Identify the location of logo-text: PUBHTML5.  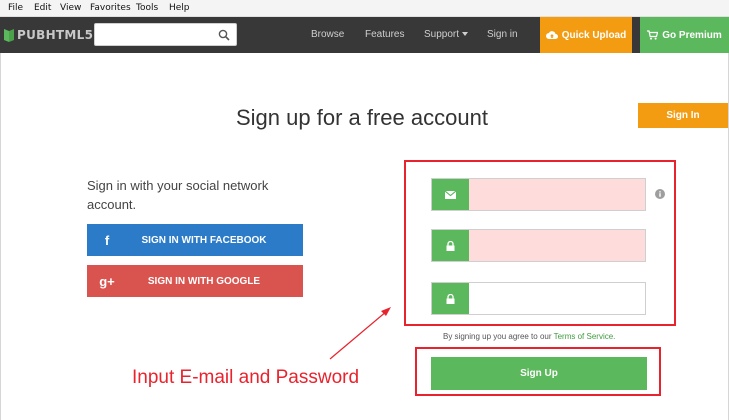
(55, 35).